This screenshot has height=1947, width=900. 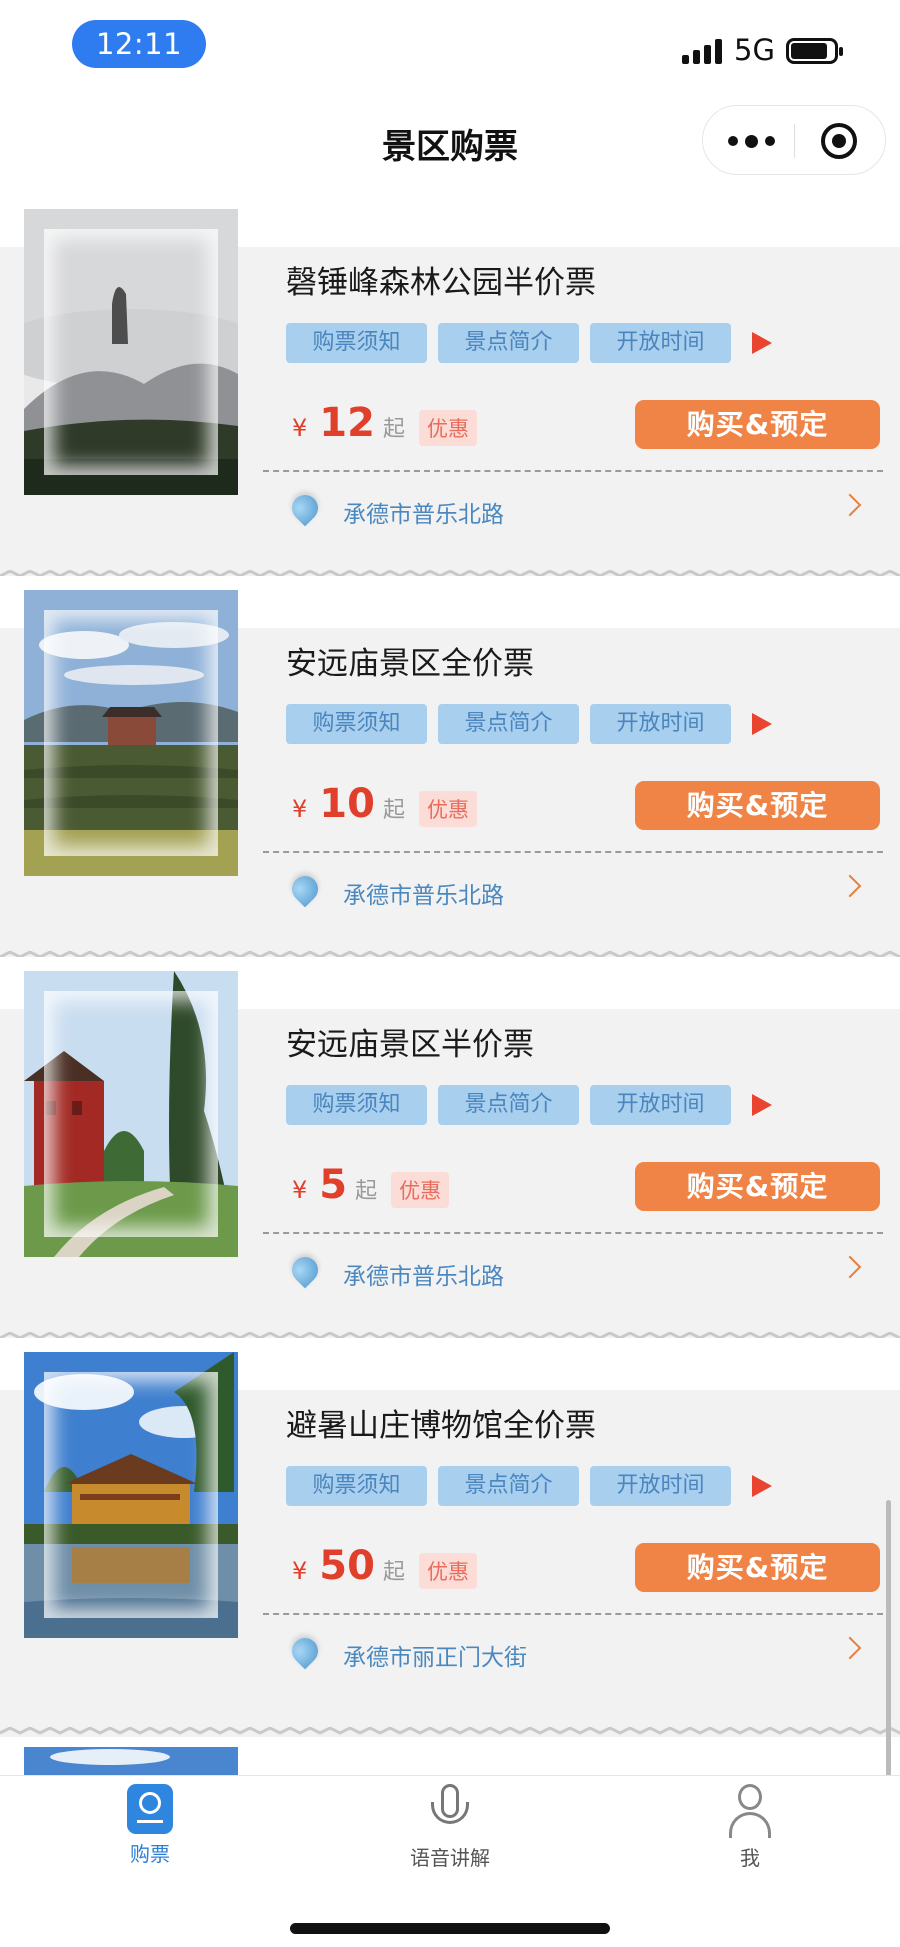 I want to click on ticket-name: 磬锤峰森林公园半价票, so click(x=441, y=283).